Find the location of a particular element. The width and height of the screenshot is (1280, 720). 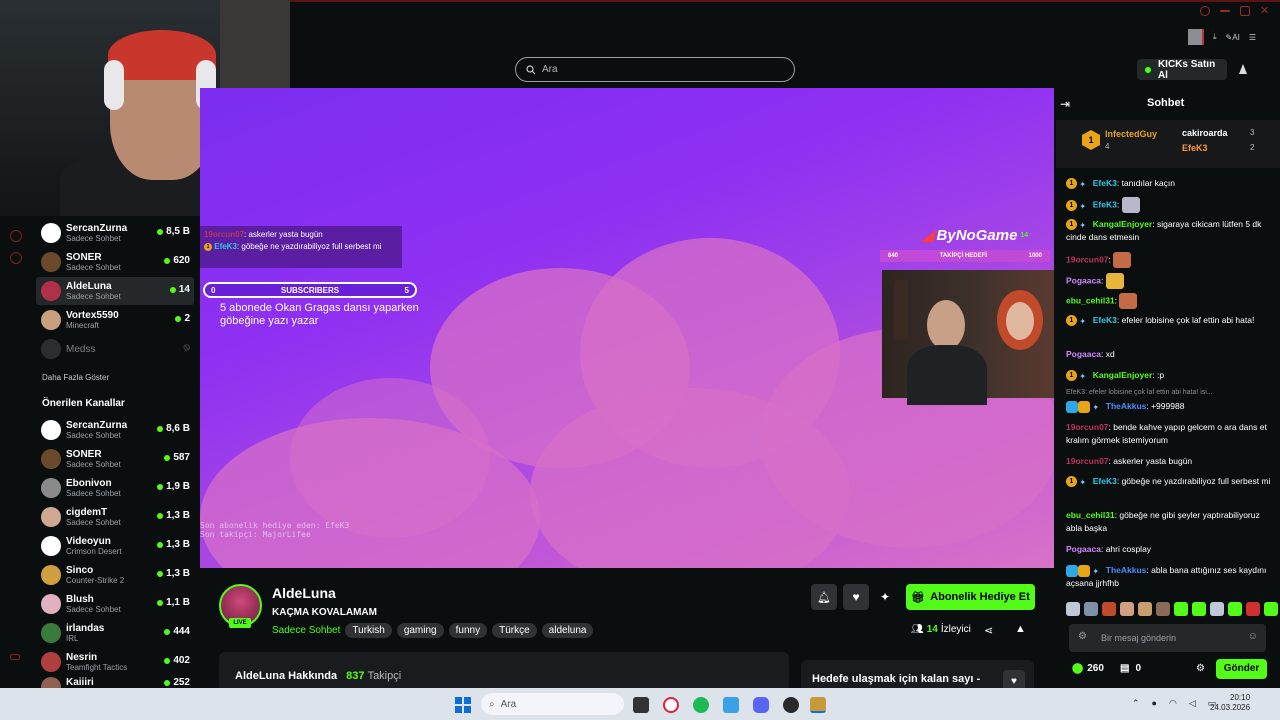

rail-settings-icon is located at coordinates (16, 258).